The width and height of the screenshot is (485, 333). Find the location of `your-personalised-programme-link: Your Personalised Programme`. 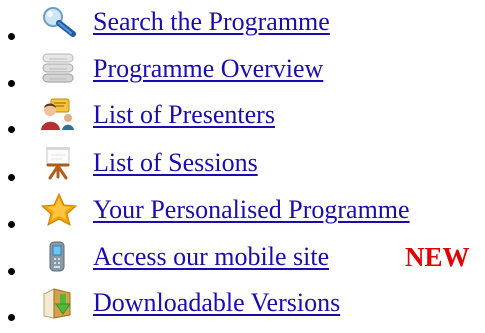

your-personalised-programme-link: Your Personalised Programme is located at coordinates (251, 210).